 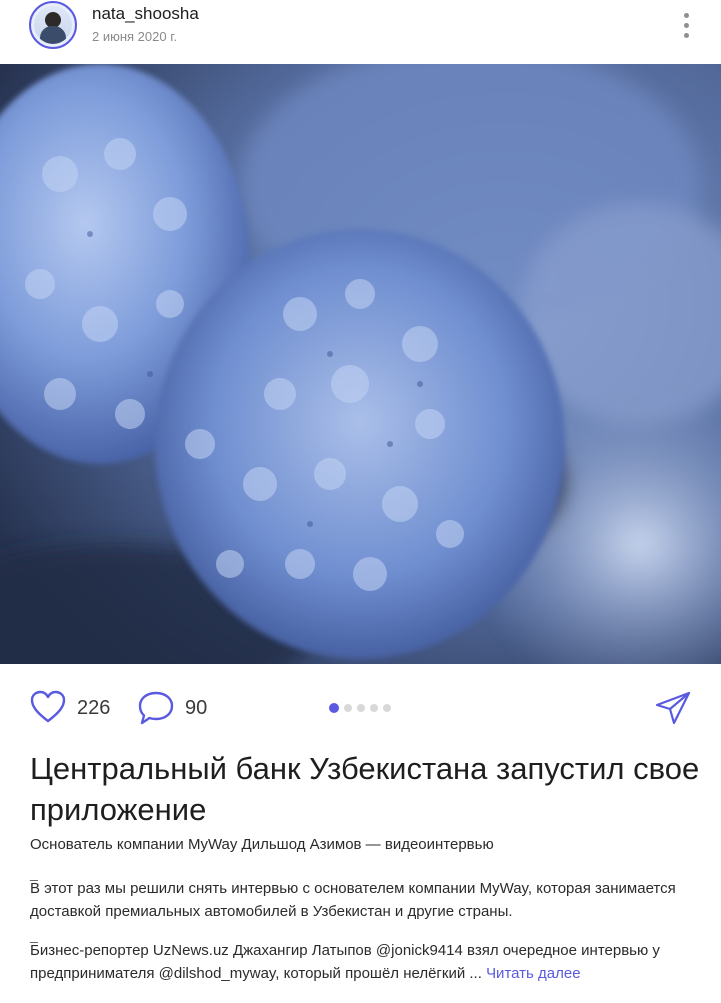 I want to click on comment-bubble-icon, so click(x=156, y=708).